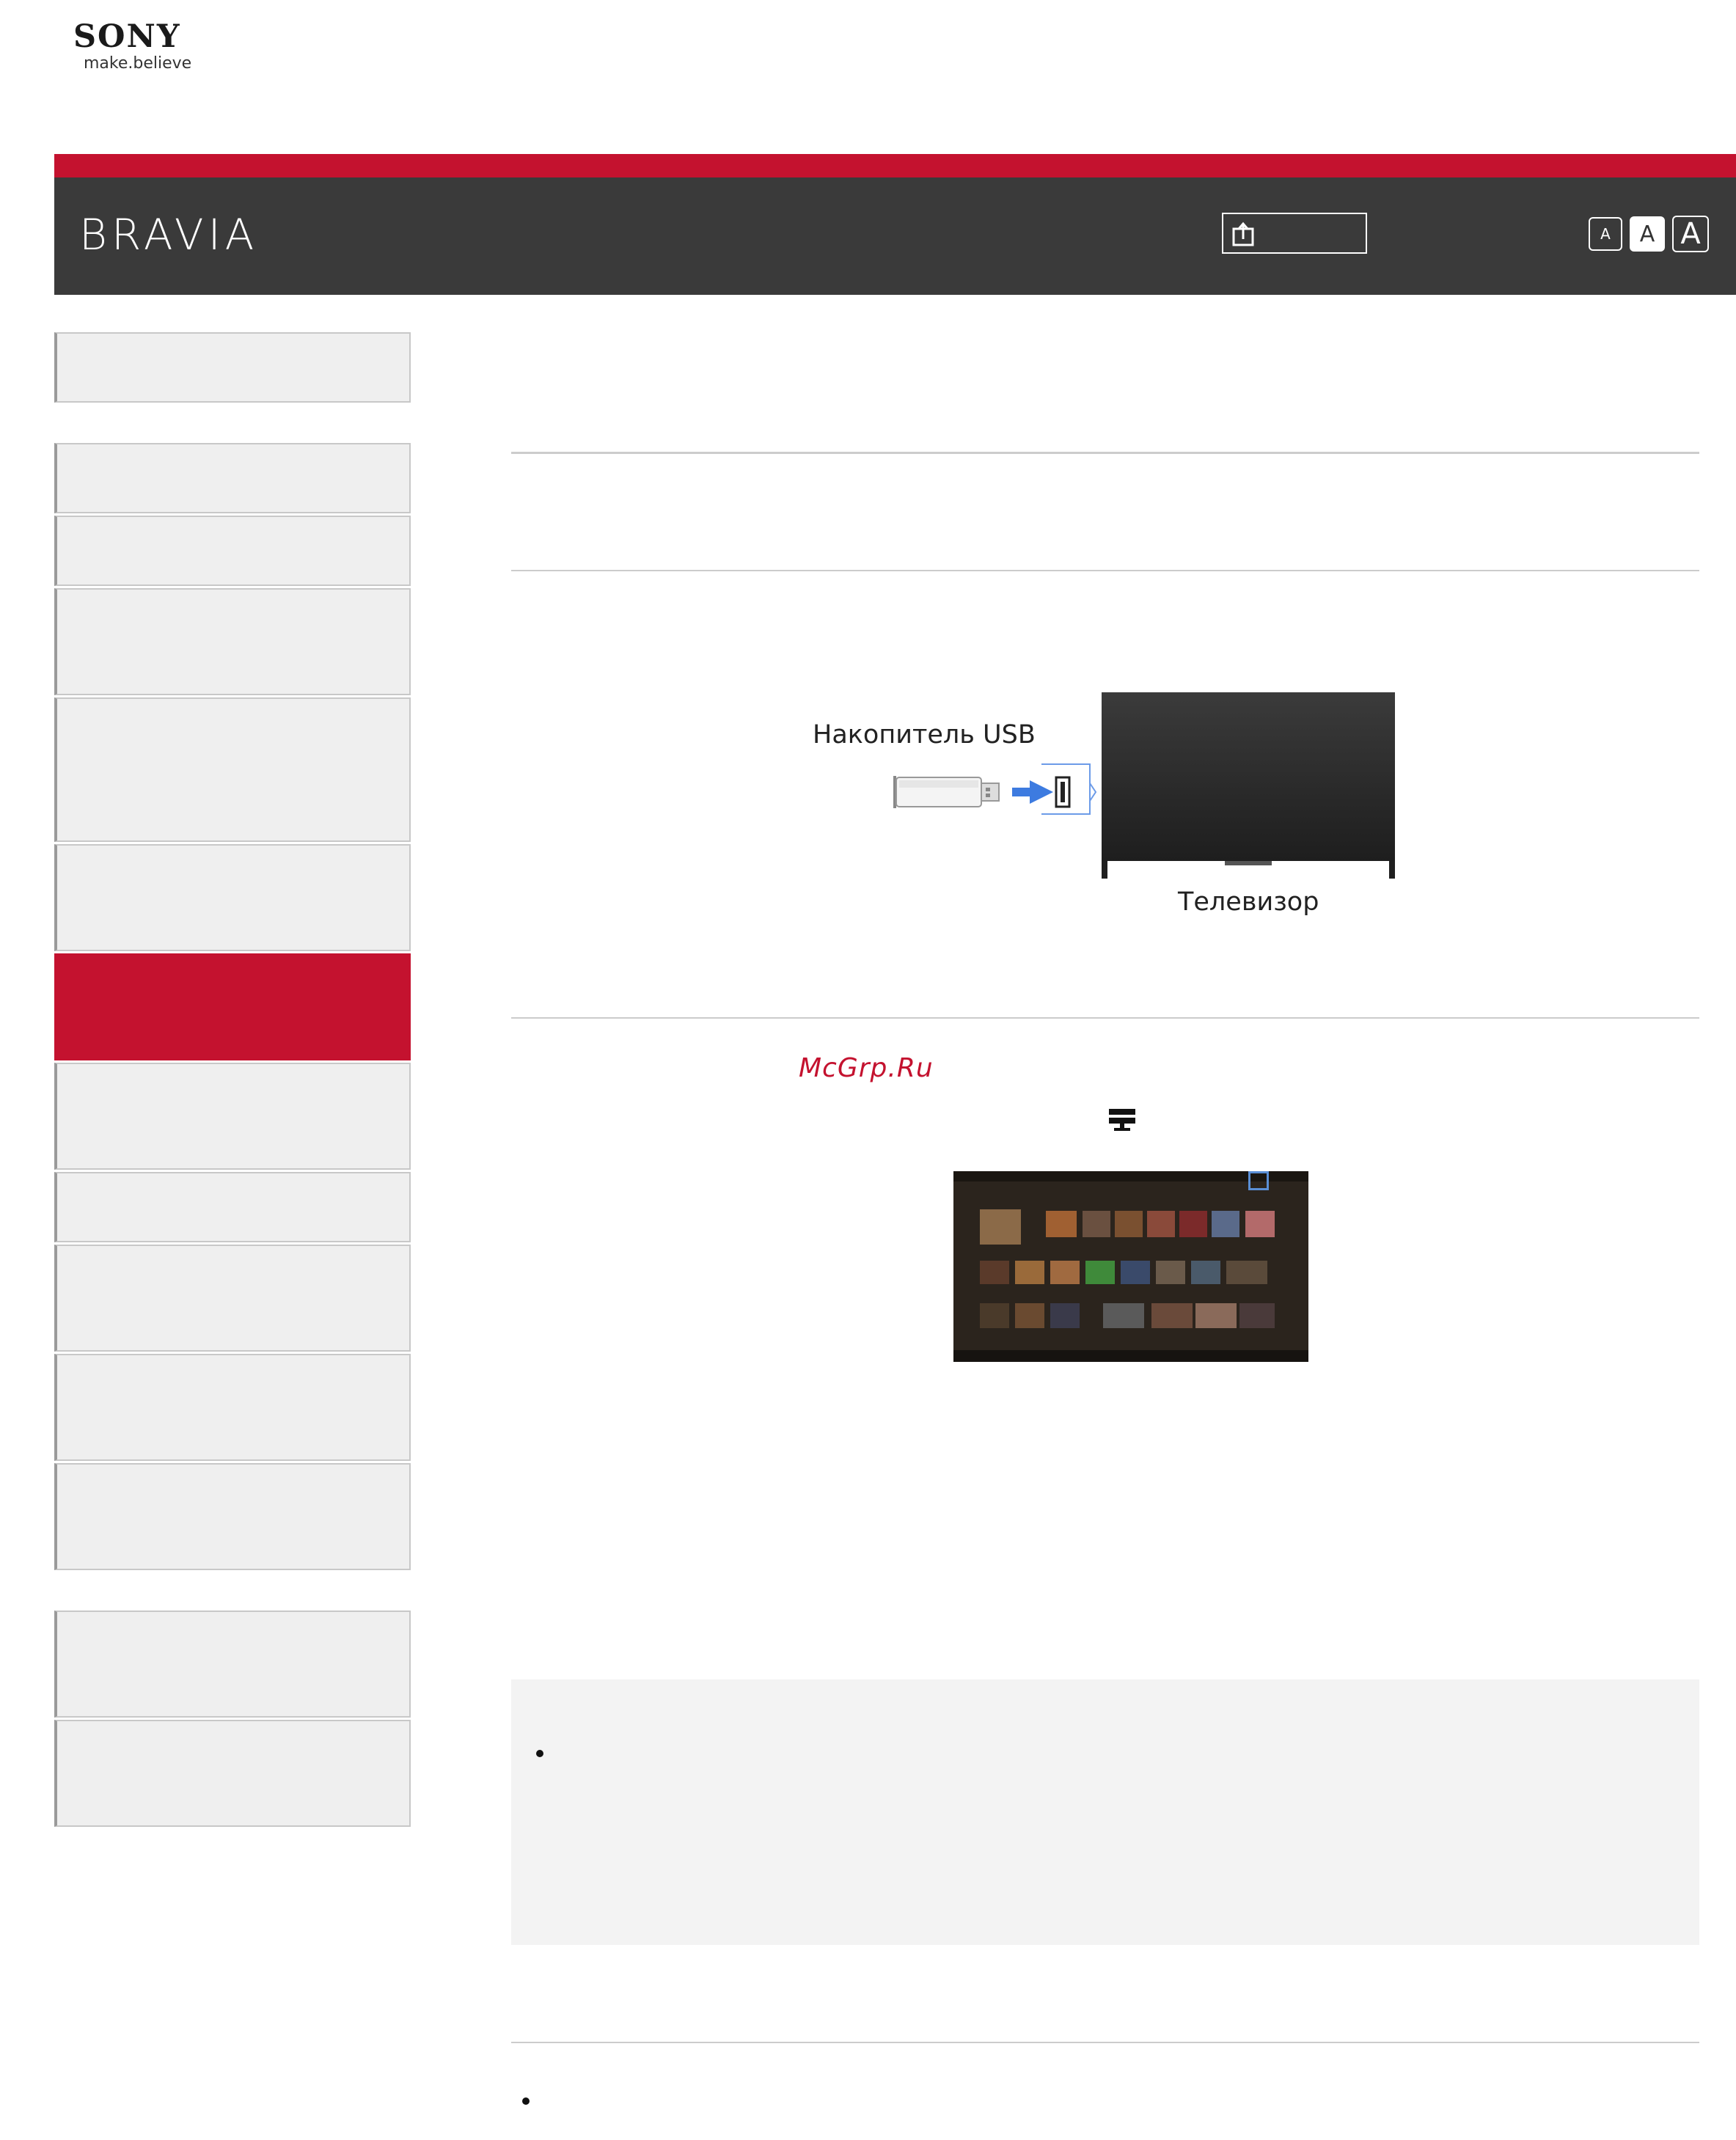  What do you see at coordinates (1295, 233) in the screenshot?
I see `share-button` at bounding box center [1295, 233].